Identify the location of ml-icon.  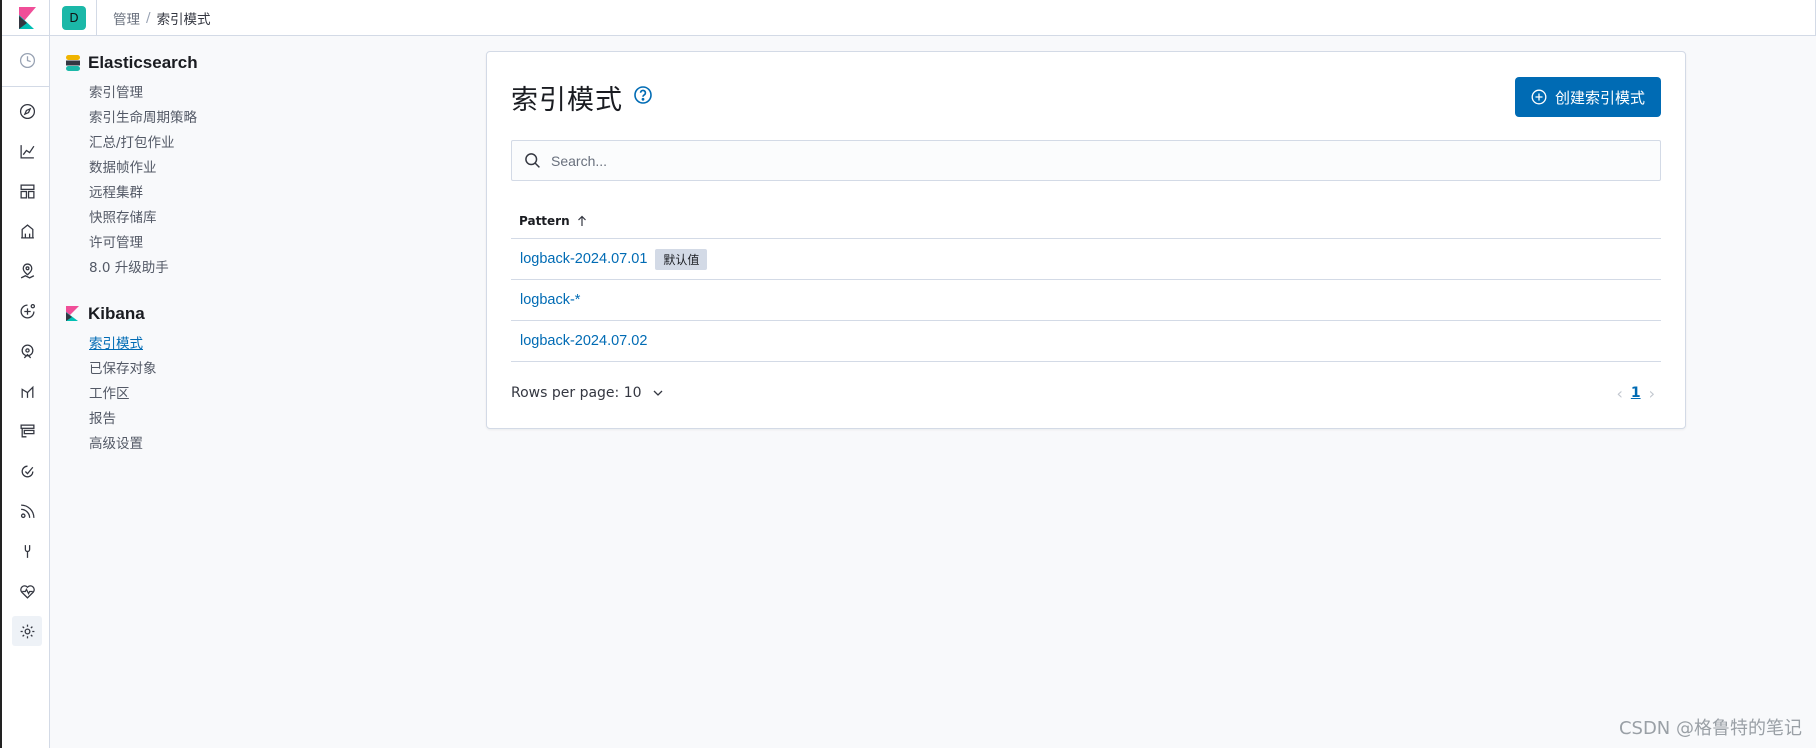
(27, 311).